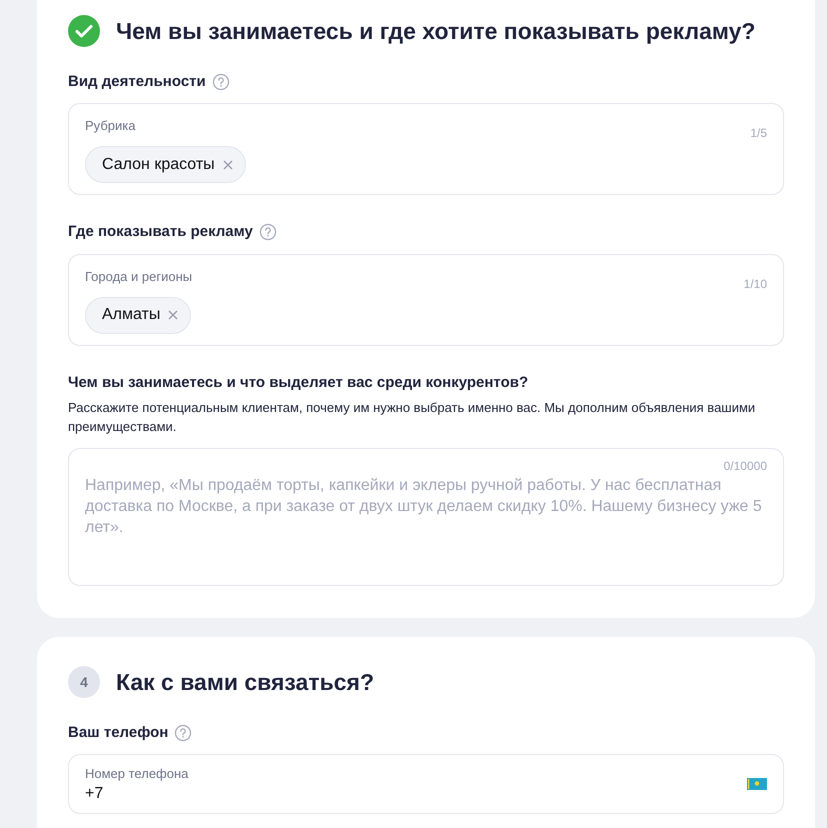 The width and height of the screenshot is (827, 828). What do you see at coordinates (118, 732) in the screenshot?
I see `field-label: Ваш телефон` at bounding box center [118, 732].